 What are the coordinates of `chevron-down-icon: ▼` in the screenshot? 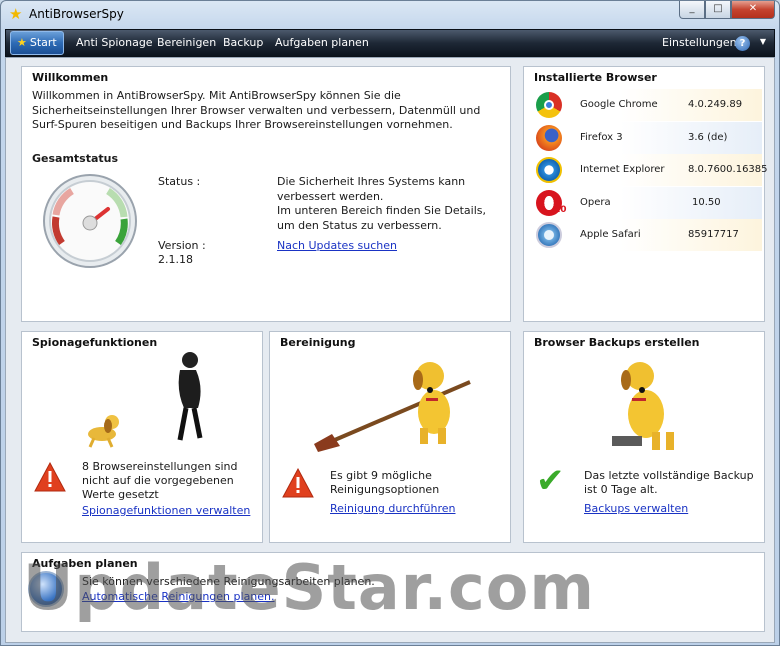 It's located at (763, 41).